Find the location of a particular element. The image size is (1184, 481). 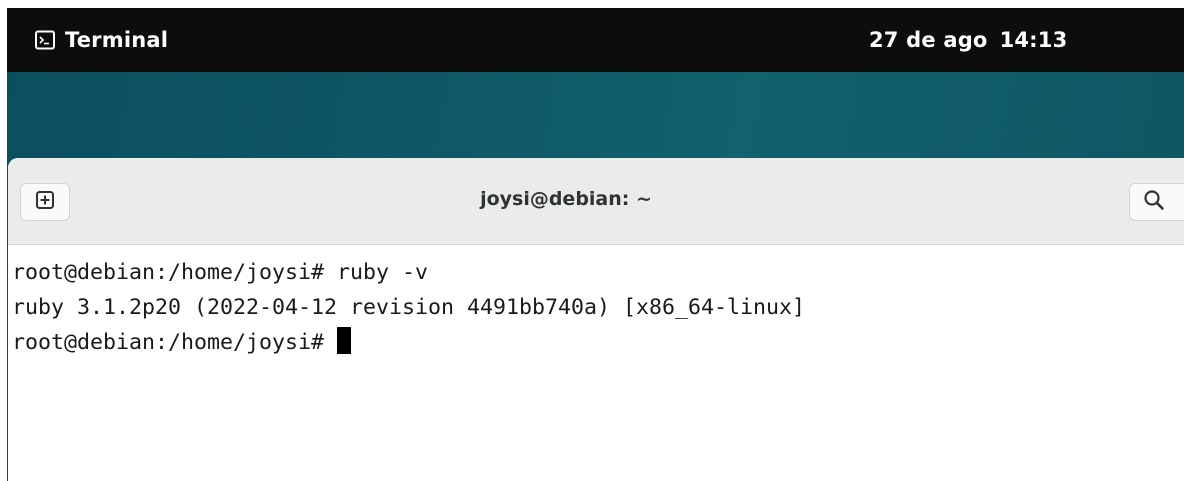

clock: 27 de ago 14:13 is located at coordinates (968, 40).